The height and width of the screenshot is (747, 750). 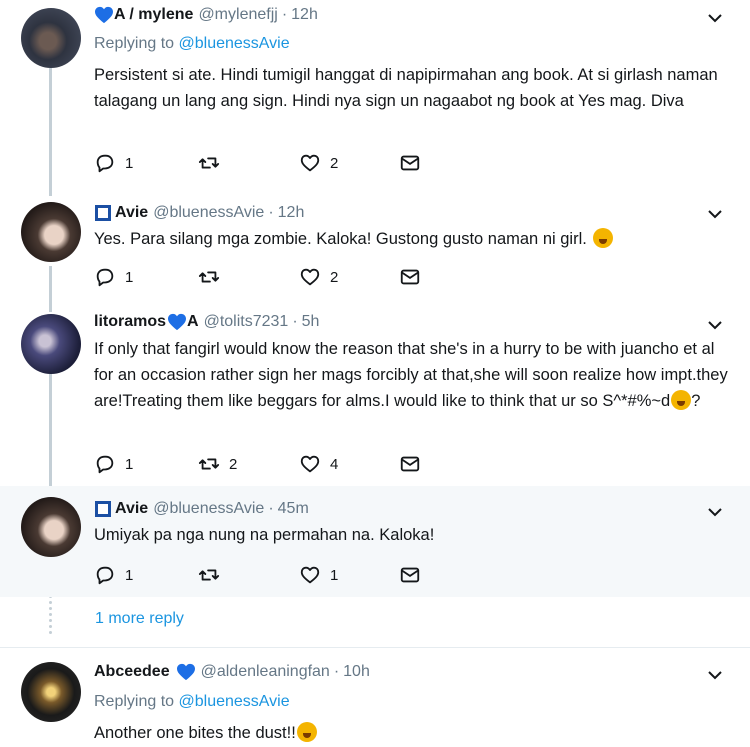 I want to click on tweet-header: A / mylene @mylenefjj · 12h, so click(x=206, y=15).